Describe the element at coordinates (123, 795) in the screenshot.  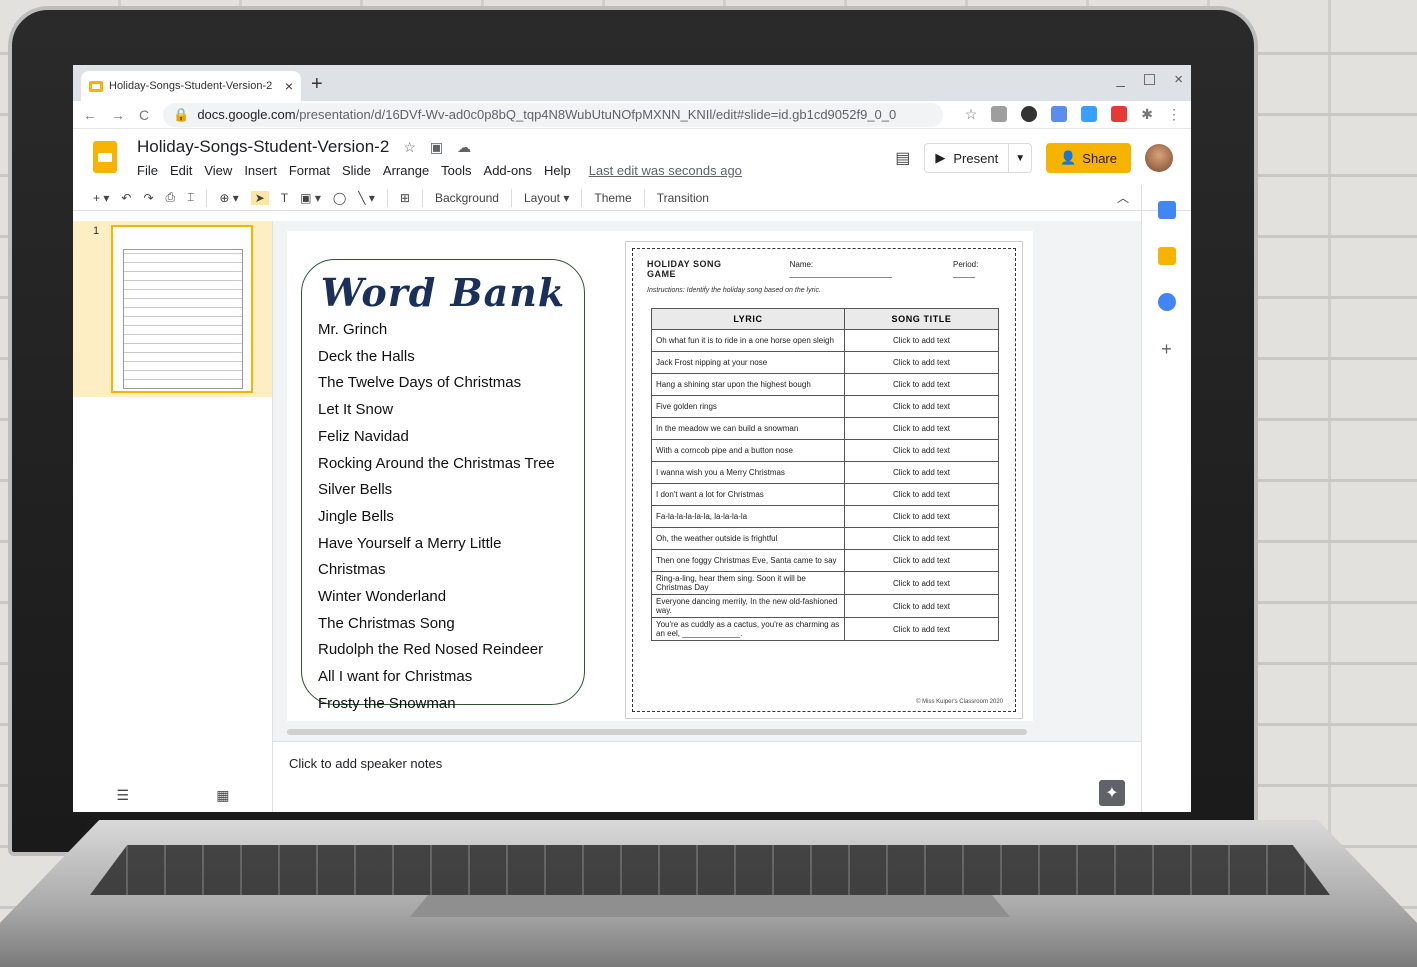
I see `filmstrip-view-icon: ☰` at that location.